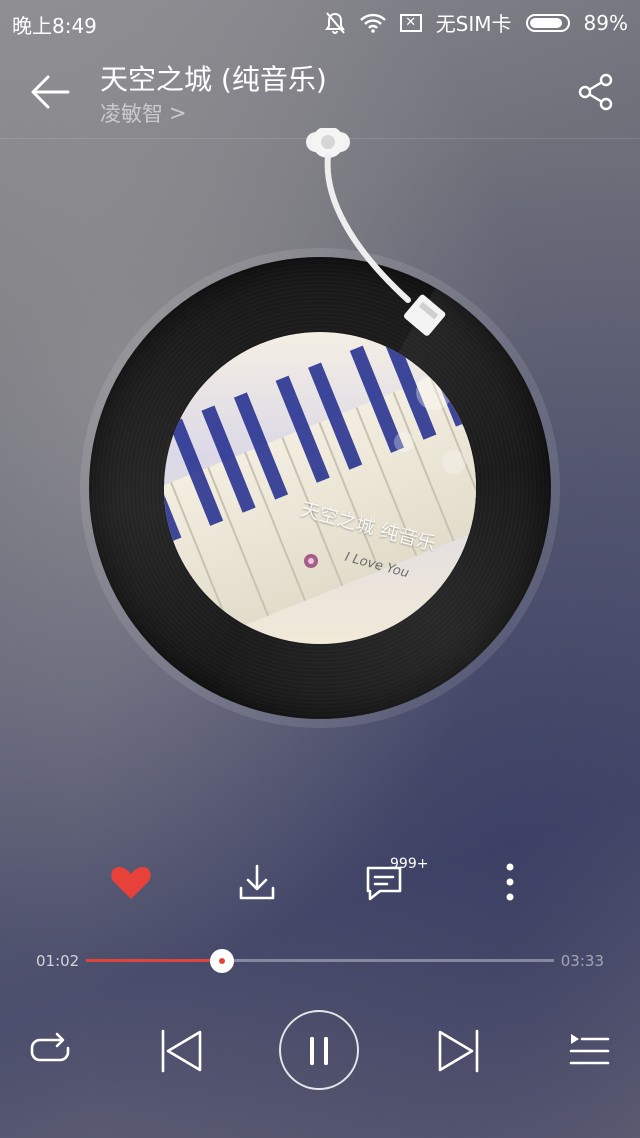 Image resolution: width=640 pixels, height=1138 pixels. I want to click on current-time: 01:02, so click(58, 961).